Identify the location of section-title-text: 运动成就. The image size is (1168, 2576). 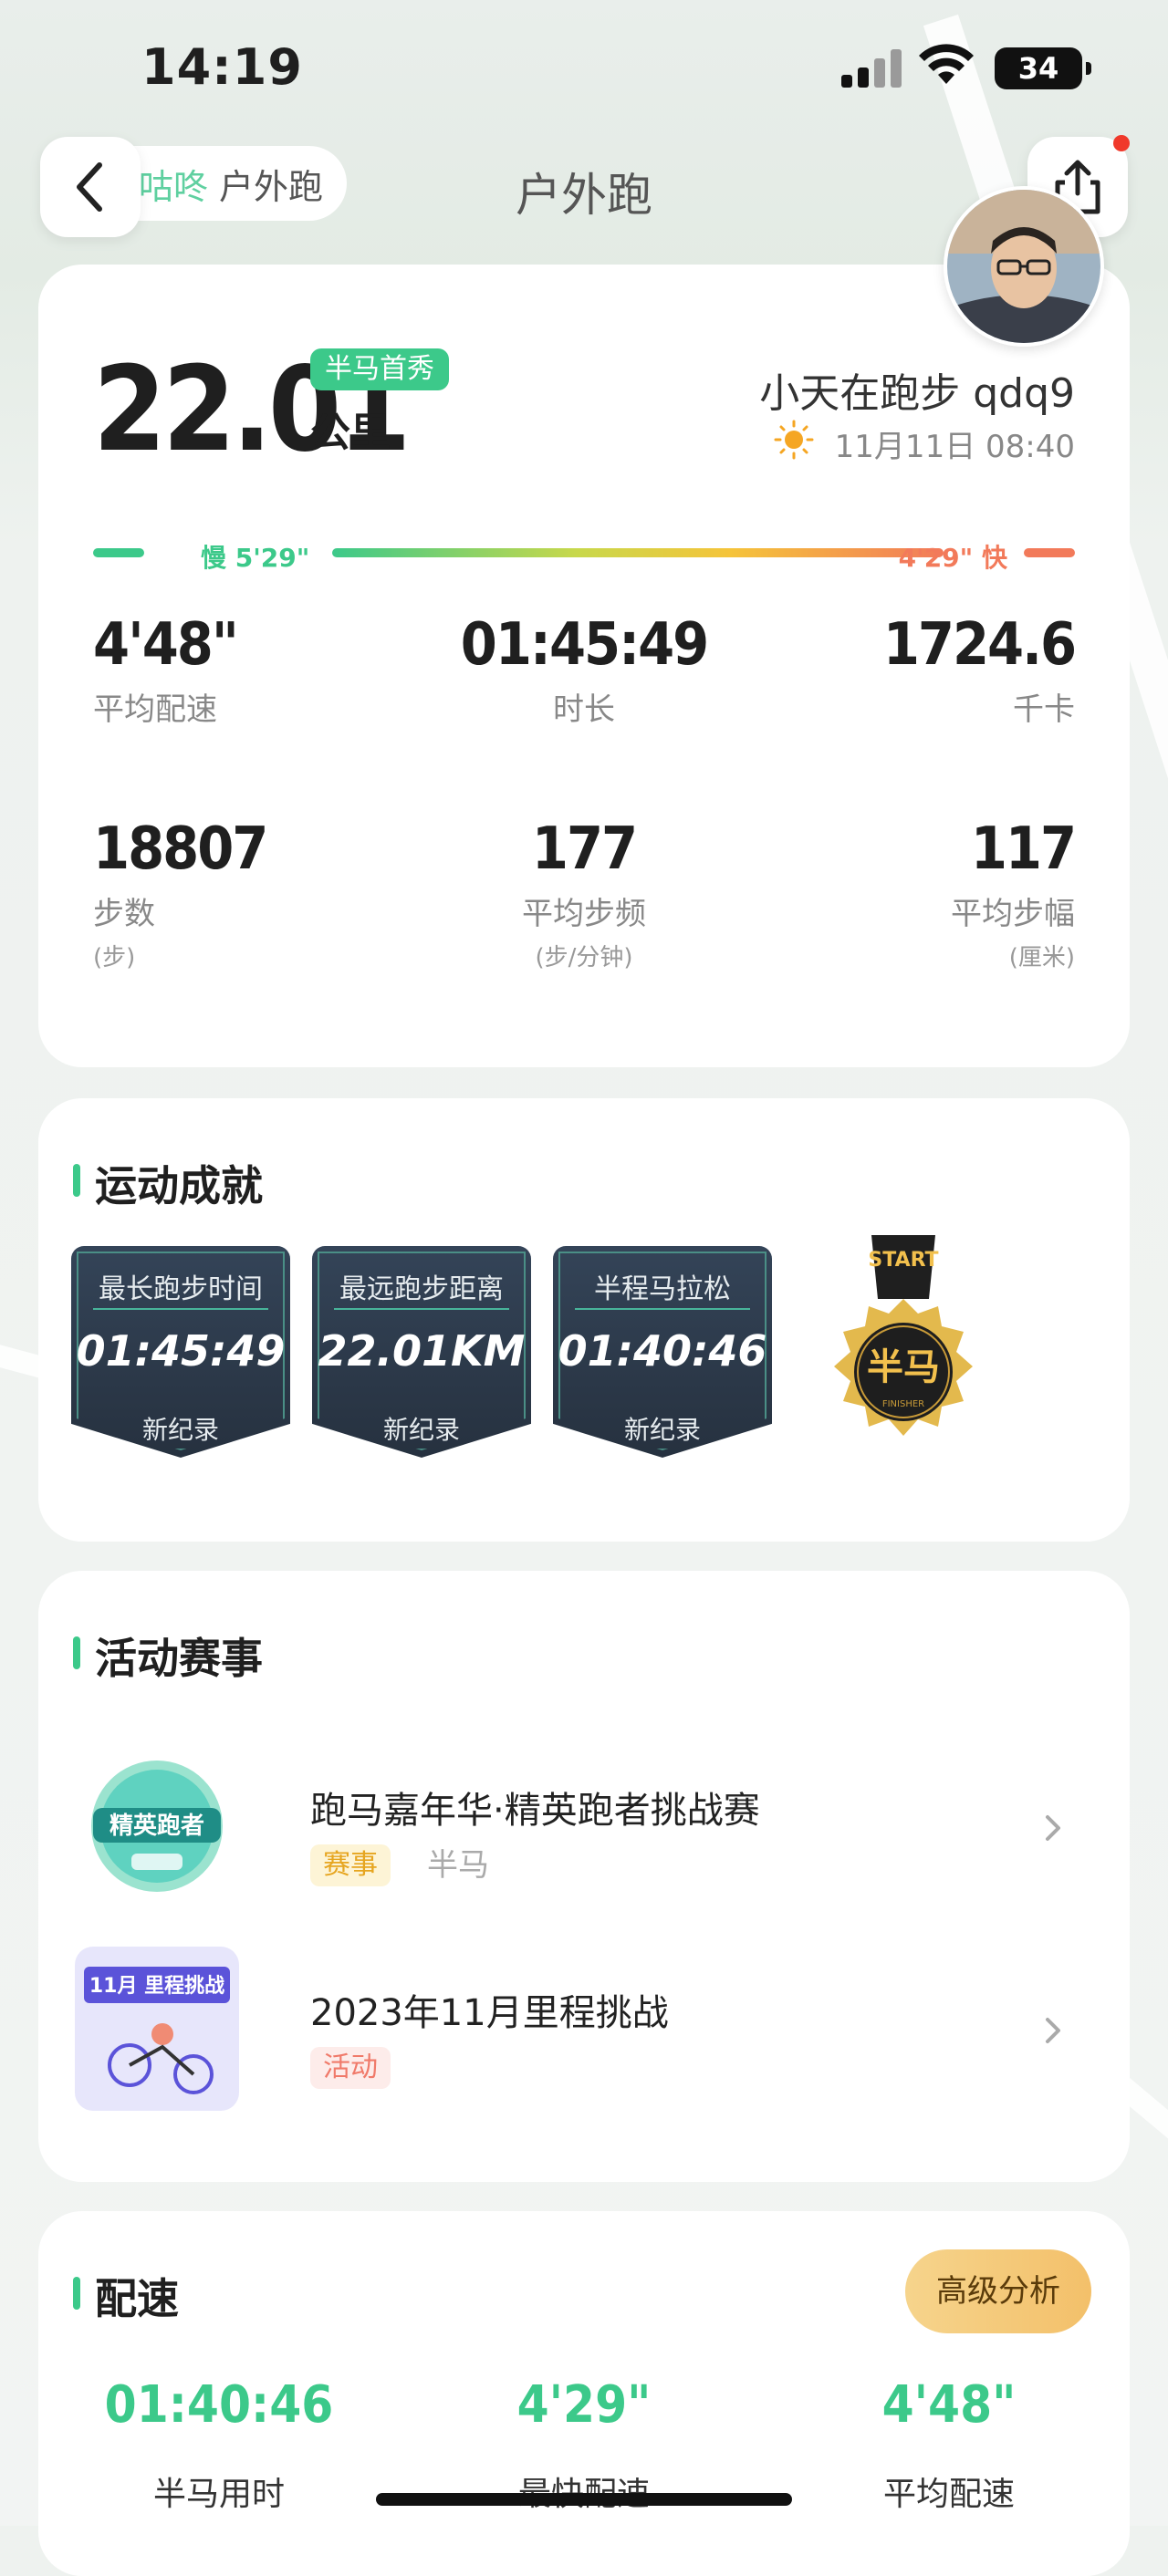
(179, 1185).